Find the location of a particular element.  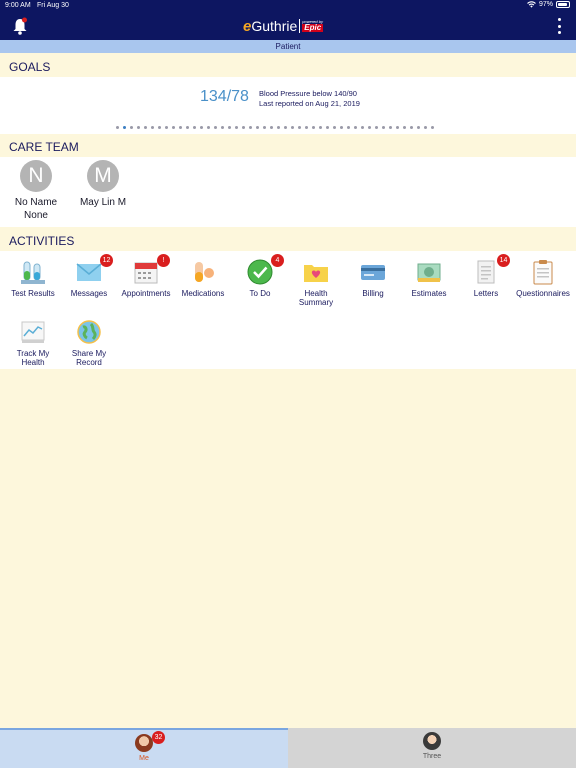

to-do-badge: 4 is located at coordinates (277, 260).